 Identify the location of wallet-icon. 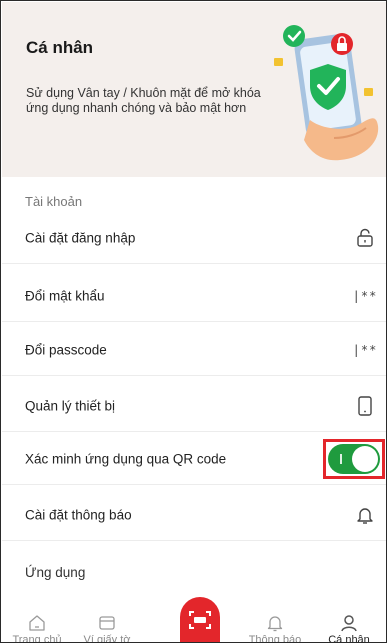
(107, 623).